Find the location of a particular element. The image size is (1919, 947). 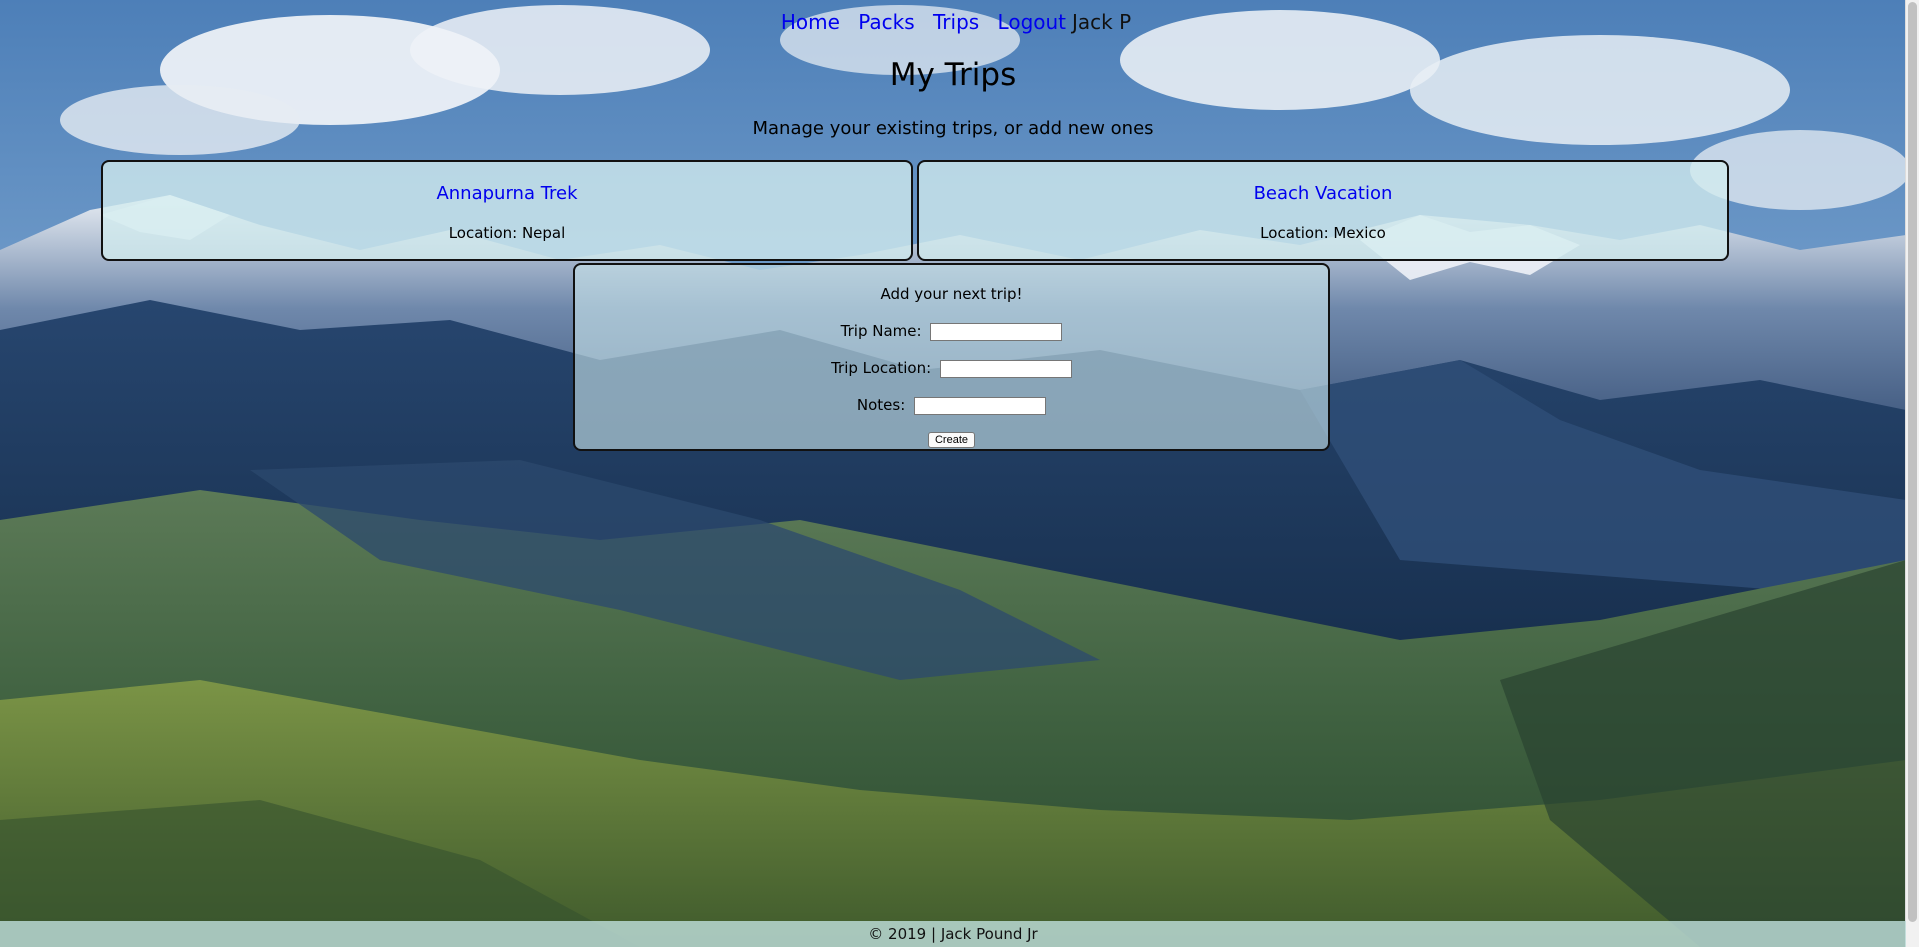

create-button: Create is located at coordinates (951, 440).